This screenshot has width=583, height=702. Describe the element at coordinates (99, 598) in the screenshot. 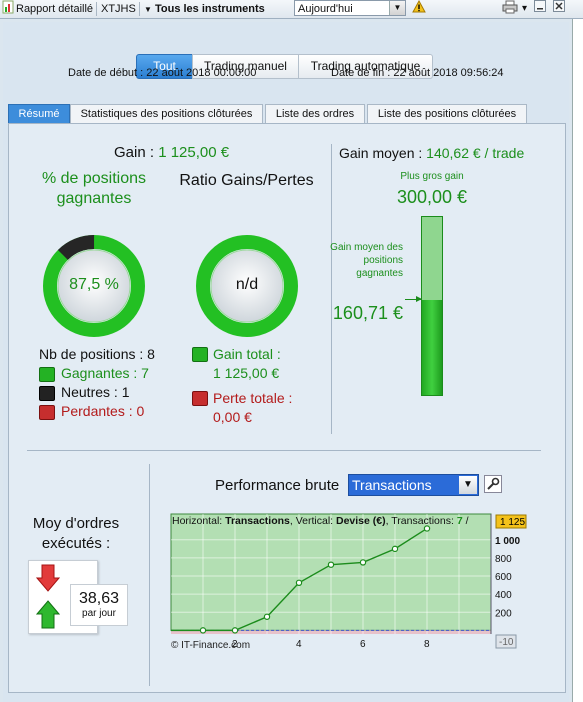

I see `avg-orders-value: 38,63` at that location.